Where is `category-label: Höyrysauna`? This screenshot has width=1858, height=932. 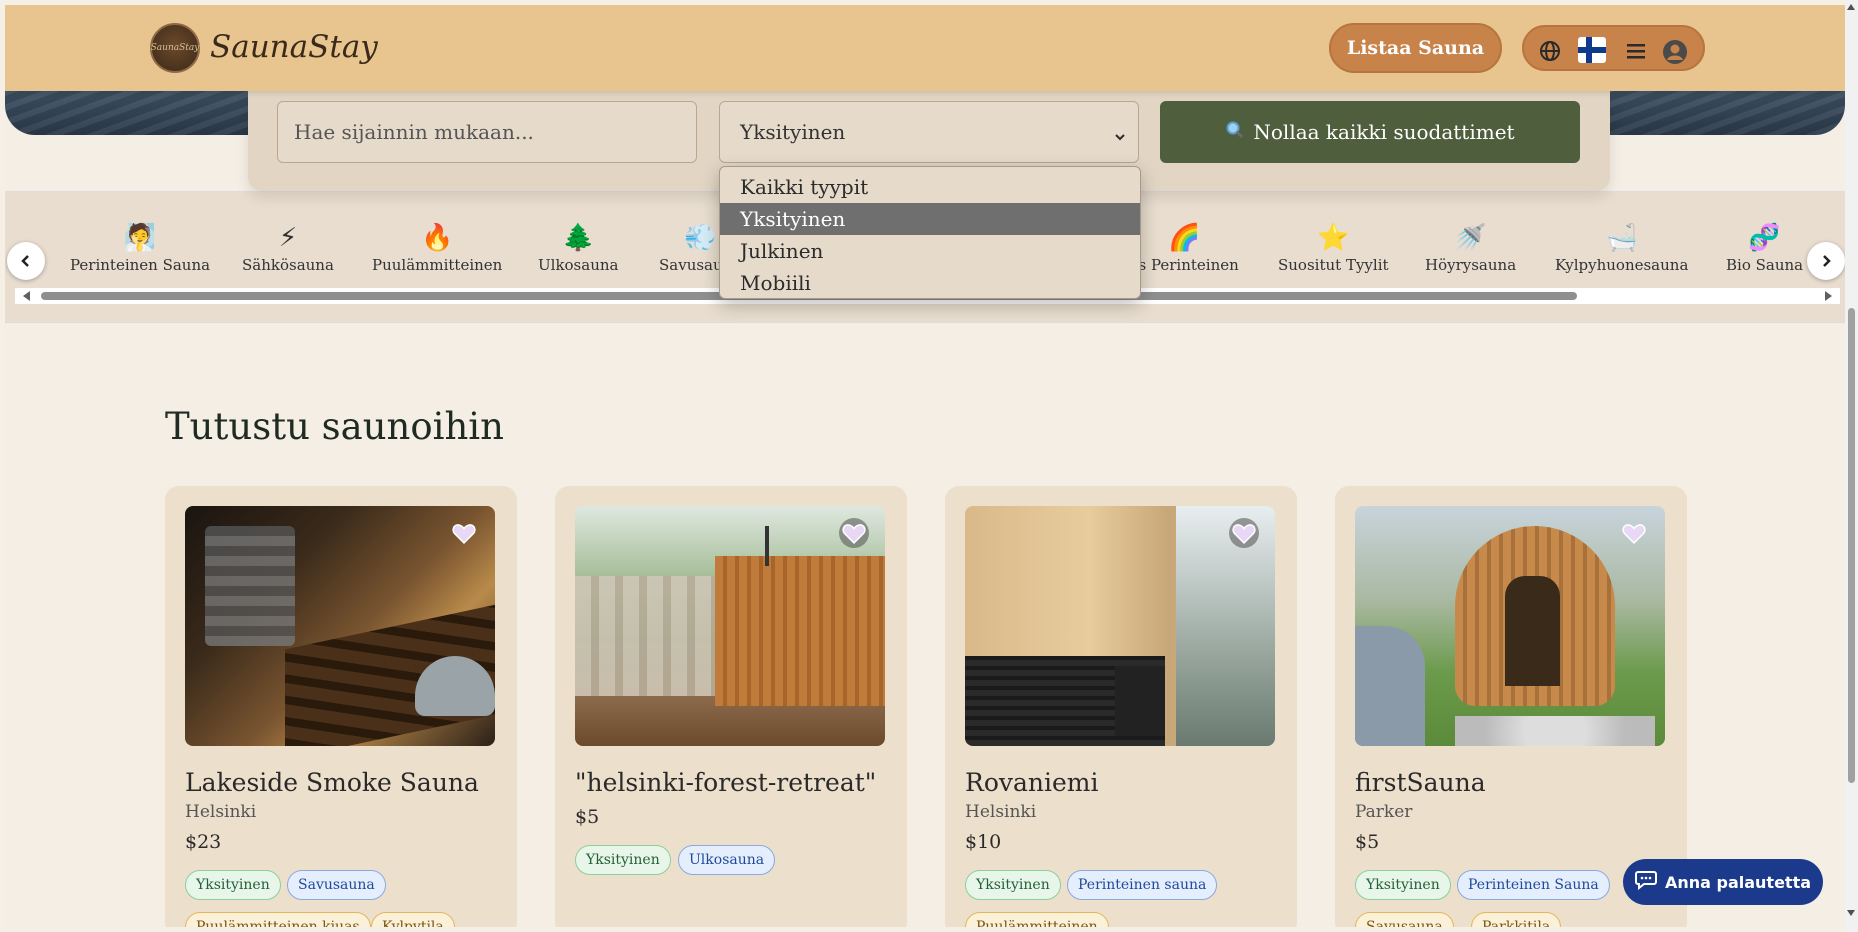 category-label: Höyrysauna is located at coordinates (1471, 265).